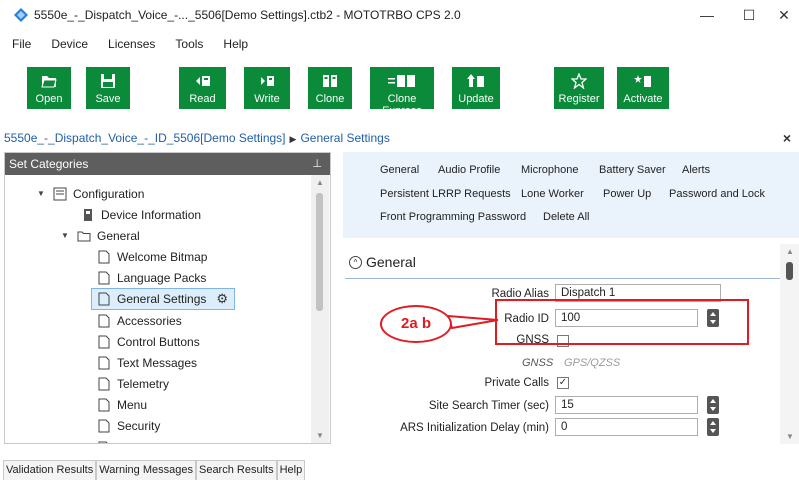  Describe the element at coordinates (717, 194) in the screenshot. I see `tab-password-and-lock: Password and Lock` at that location.